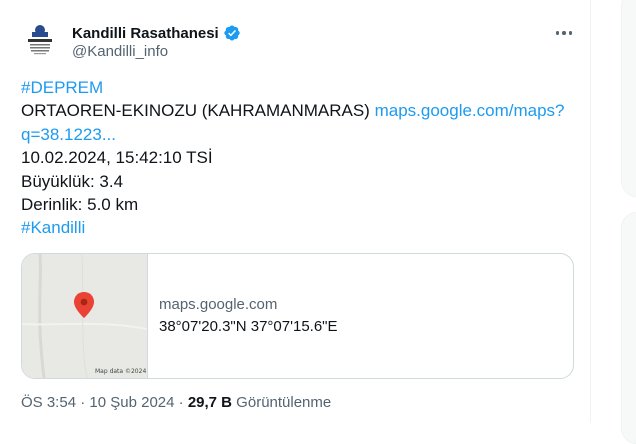  I want to click on magnitude-text: Büyüklük: 3.4, so click(72, 181).